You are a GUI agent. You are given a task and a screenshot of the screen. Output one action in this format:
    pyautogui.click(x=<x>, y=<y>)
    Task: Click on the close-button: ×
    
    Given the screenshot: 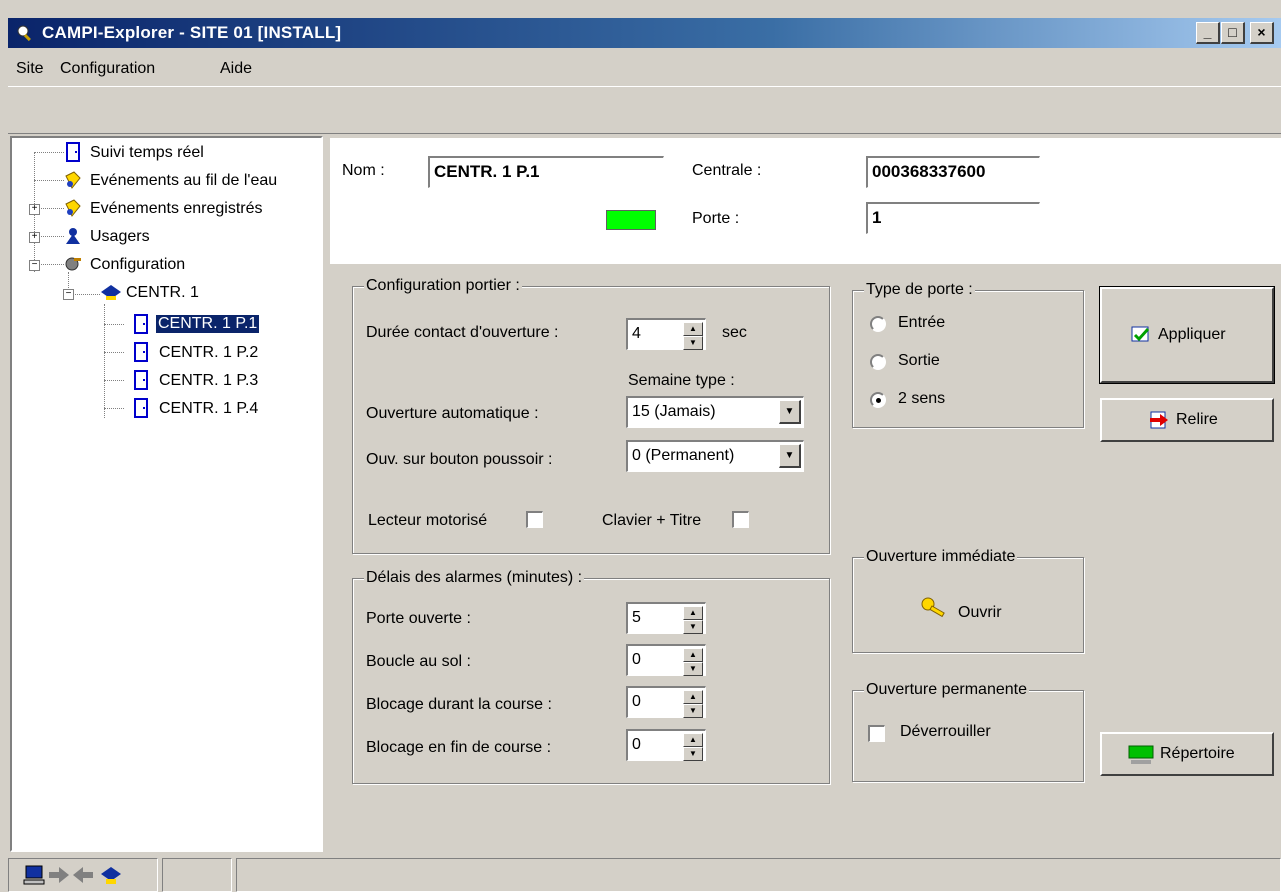 What is the action you would take?
    pyautogui.click(x=1262, y=33)
    